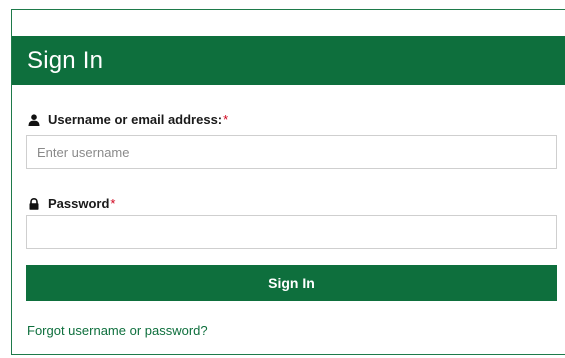 The width and height of the screenshot is (565, 358). I want to click on password-label-row: Password *, so click(71, 203).